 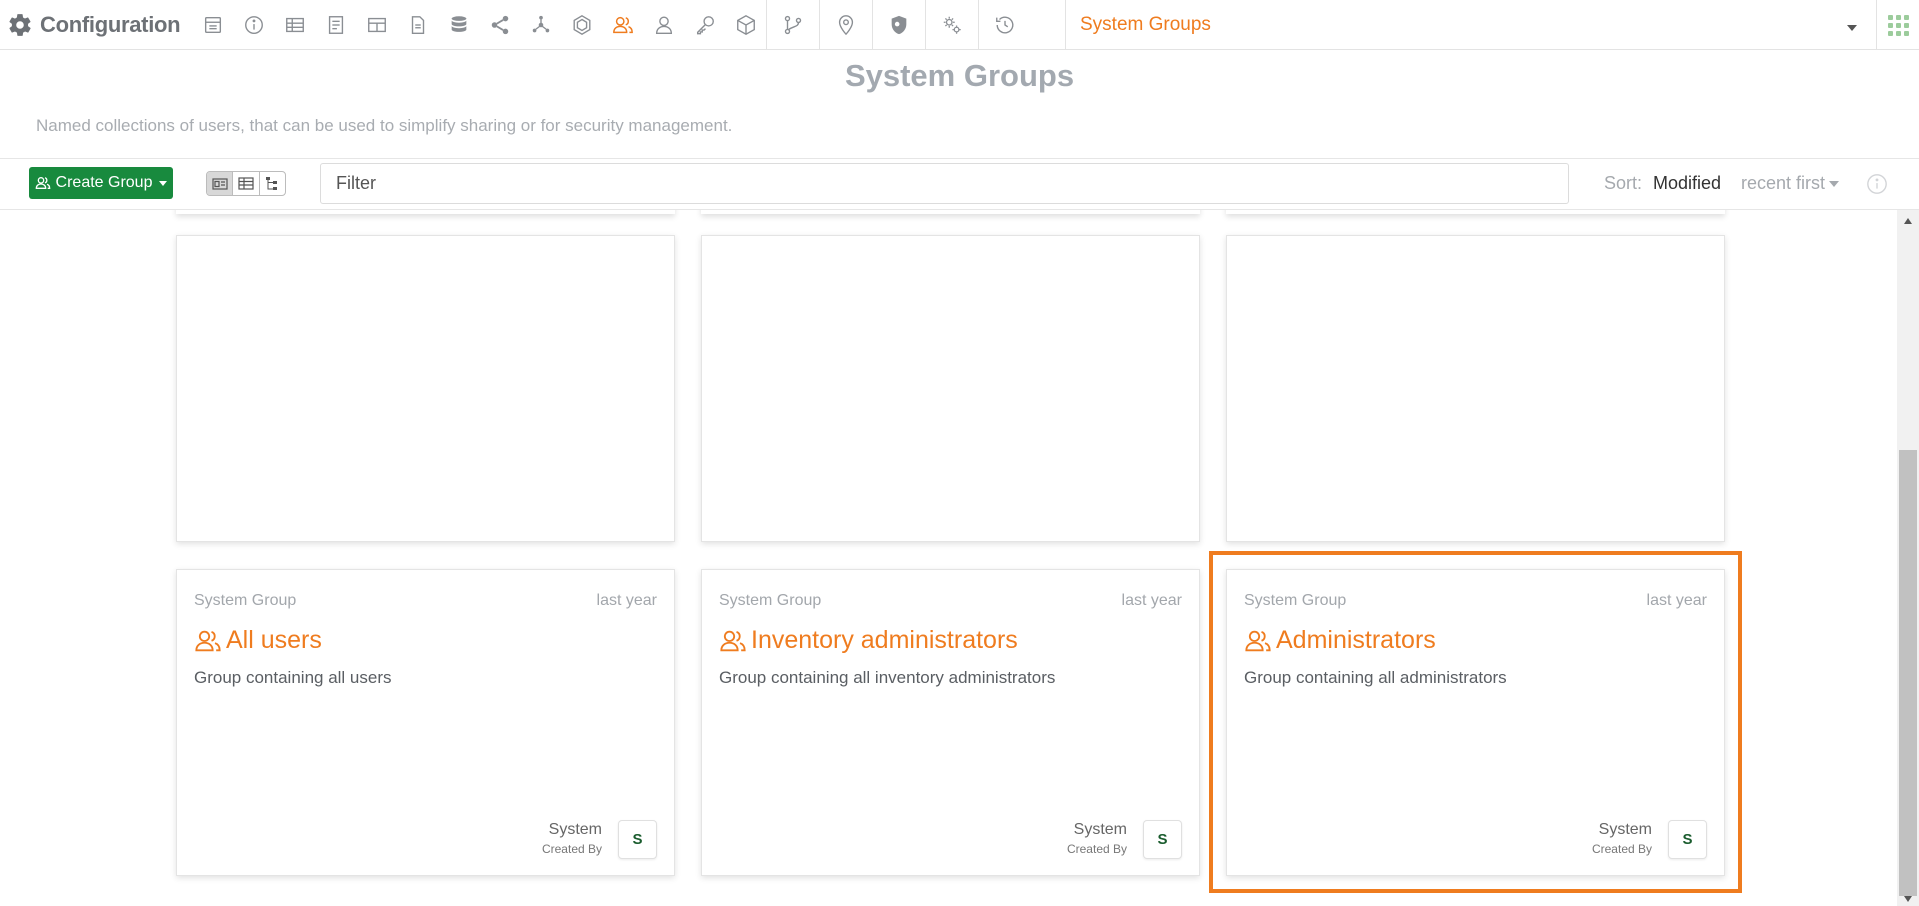 What do you see at coordinates (376, 25) in the screenshot?
I see `grid-icon` at bounding box center [376, 25].